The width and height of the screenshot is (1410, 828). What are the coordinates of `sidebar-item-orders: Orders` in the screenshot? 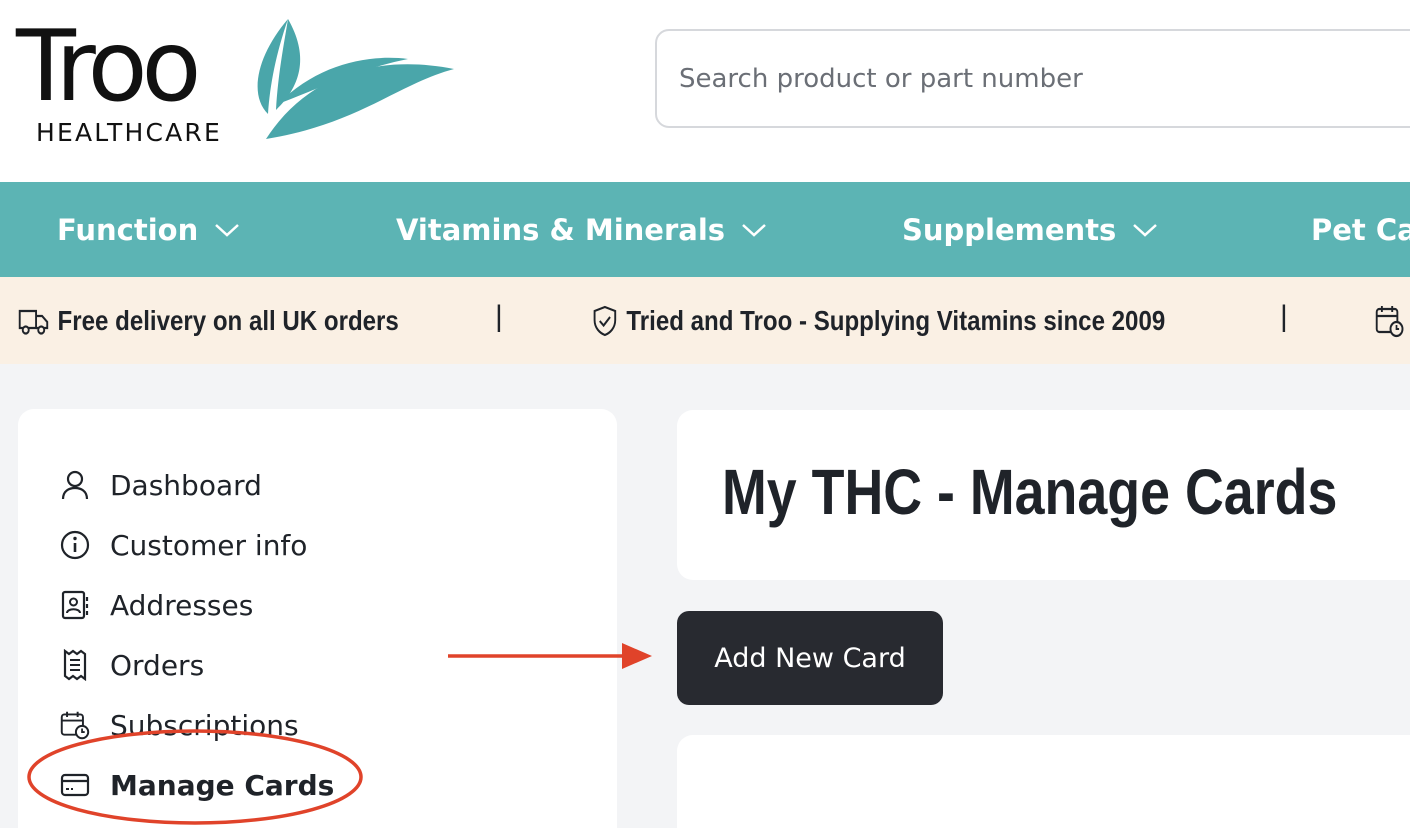 It's located at (132, 665).